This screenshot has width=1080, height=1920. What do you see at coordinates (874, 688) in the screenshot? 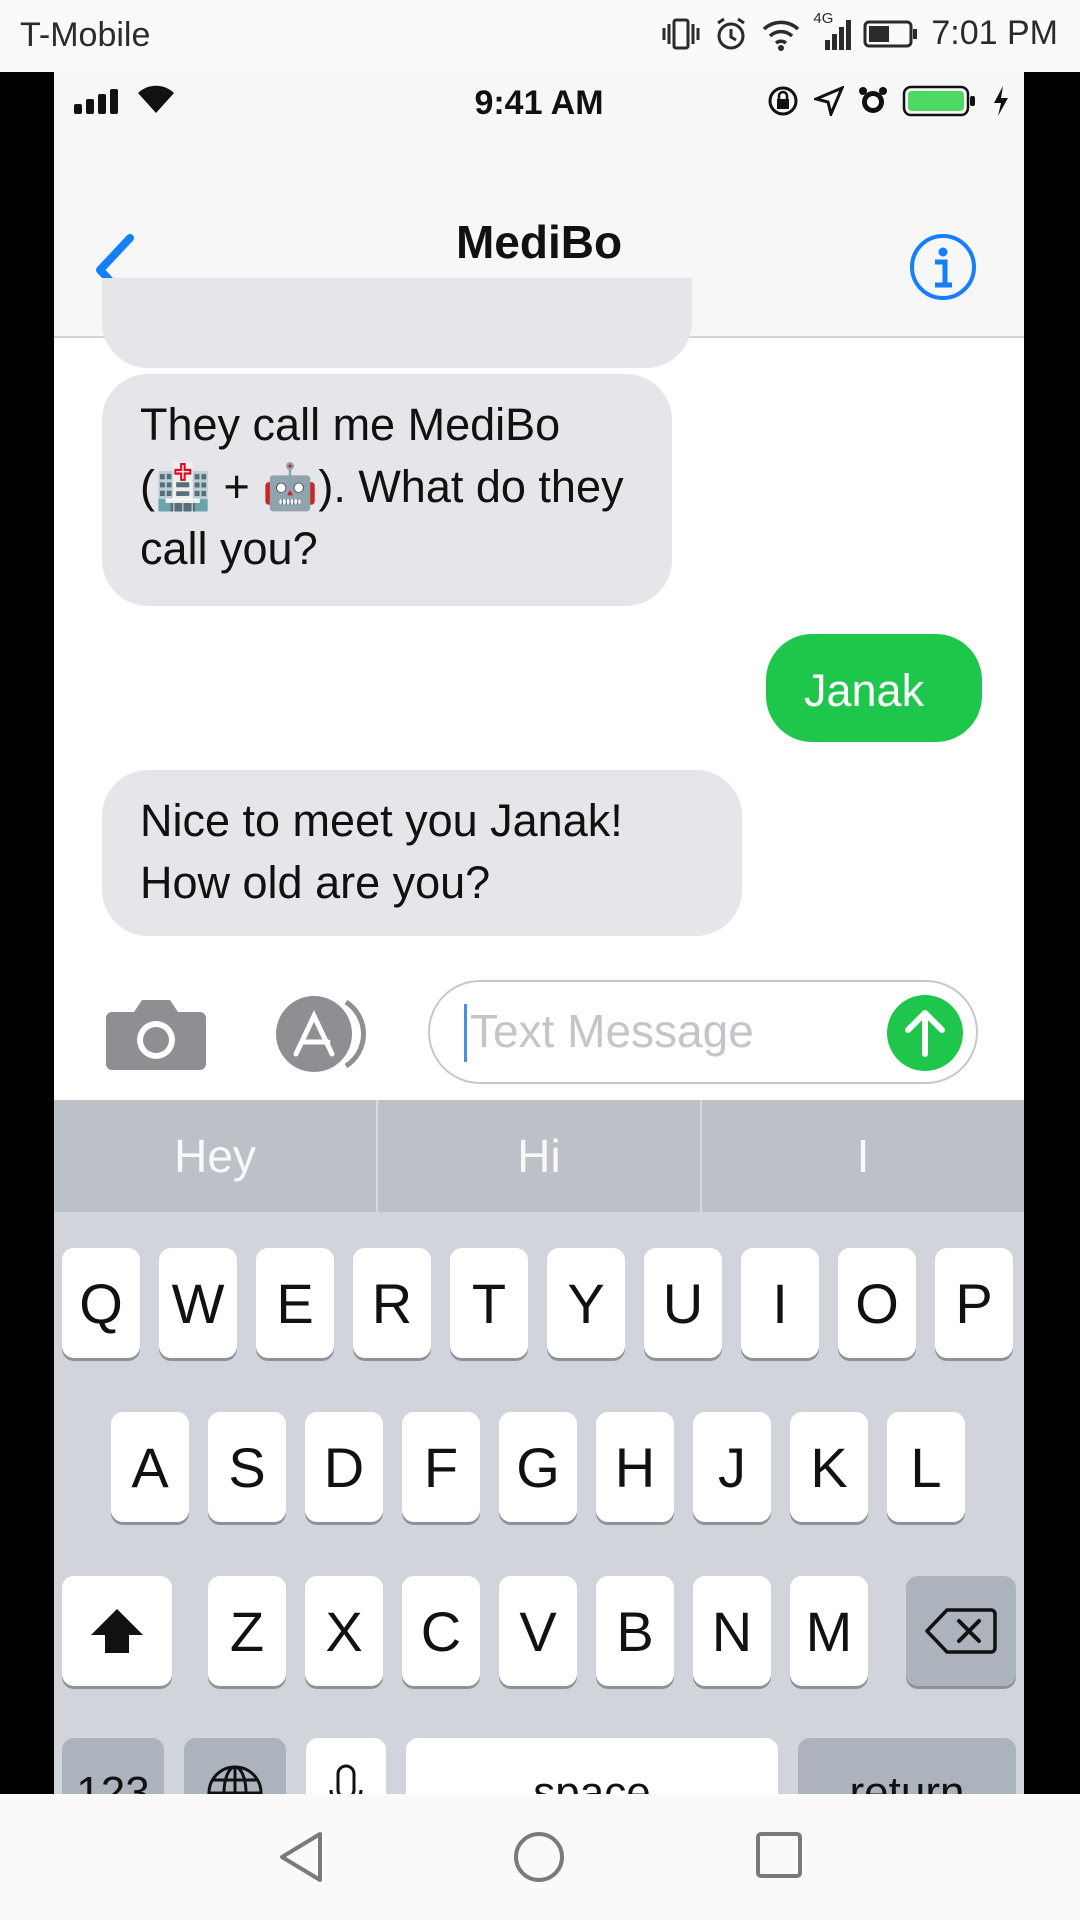
I see `message-bubble-sent: Janak` at bounding box center [874, 688].